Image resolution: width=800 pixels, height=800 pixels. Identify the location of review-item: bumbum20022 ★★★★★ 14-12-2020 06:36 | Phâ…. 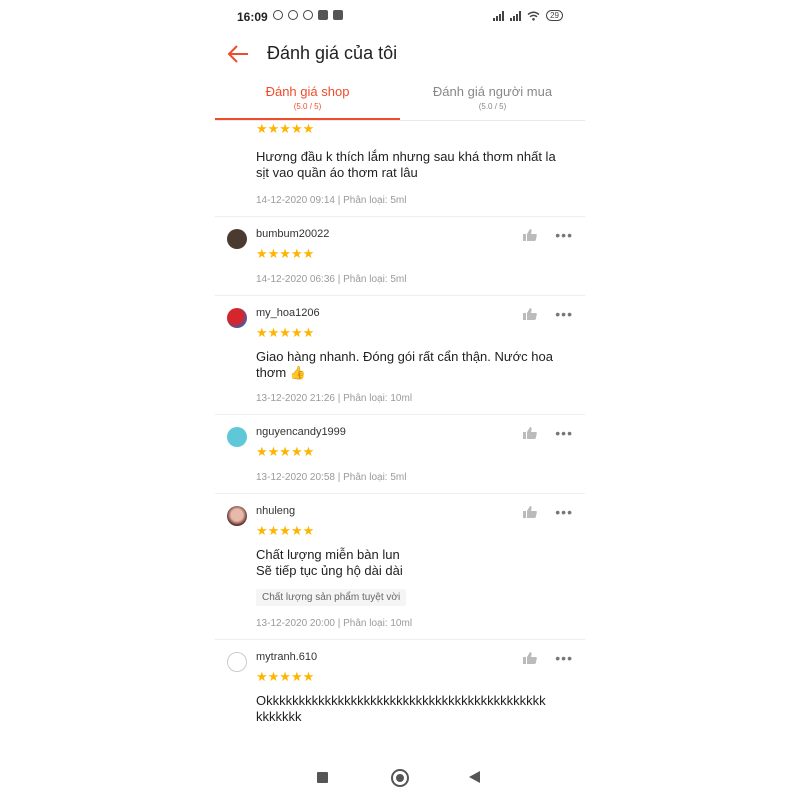
(400, 256).